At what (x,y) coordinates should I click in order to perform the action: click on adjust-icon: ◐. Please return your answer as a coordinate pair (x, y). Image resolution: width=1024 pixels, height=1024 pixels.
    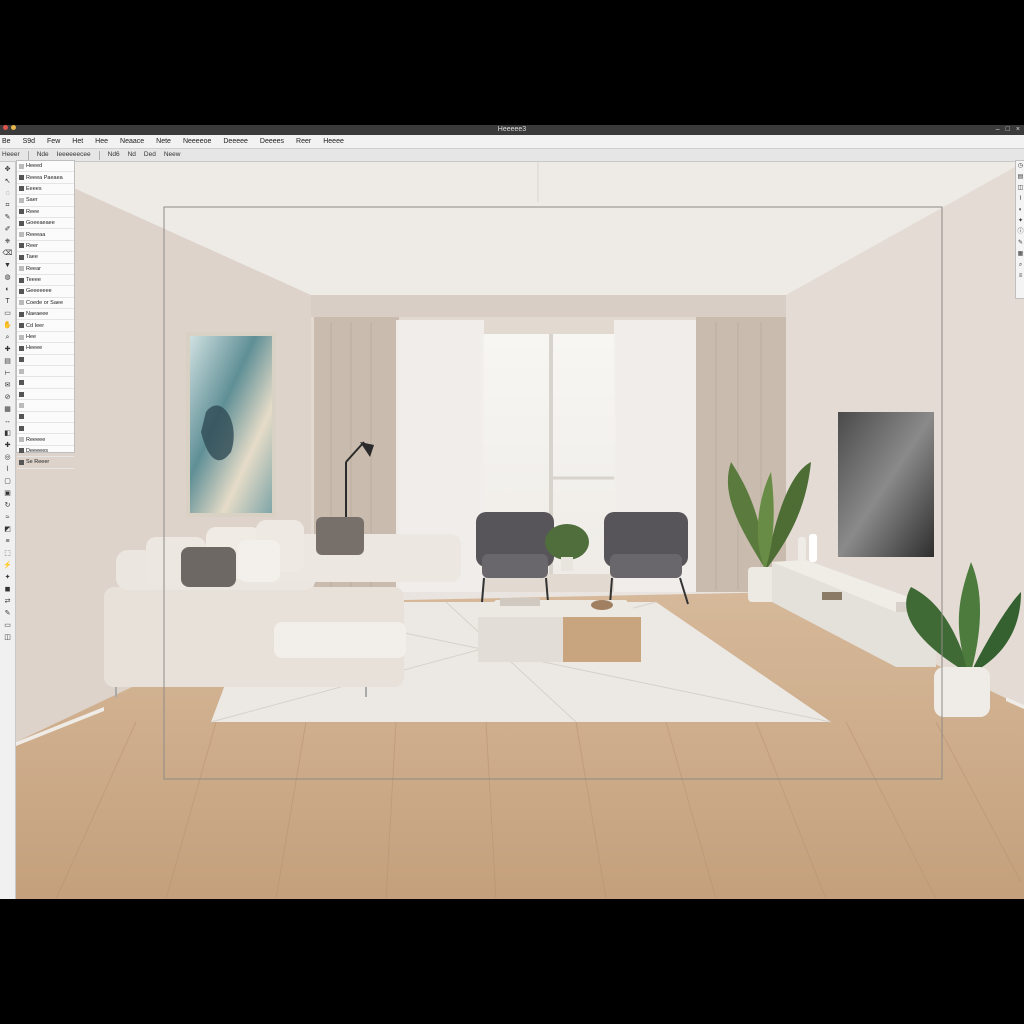
    Looking at the image, I should click on (1020, 210).